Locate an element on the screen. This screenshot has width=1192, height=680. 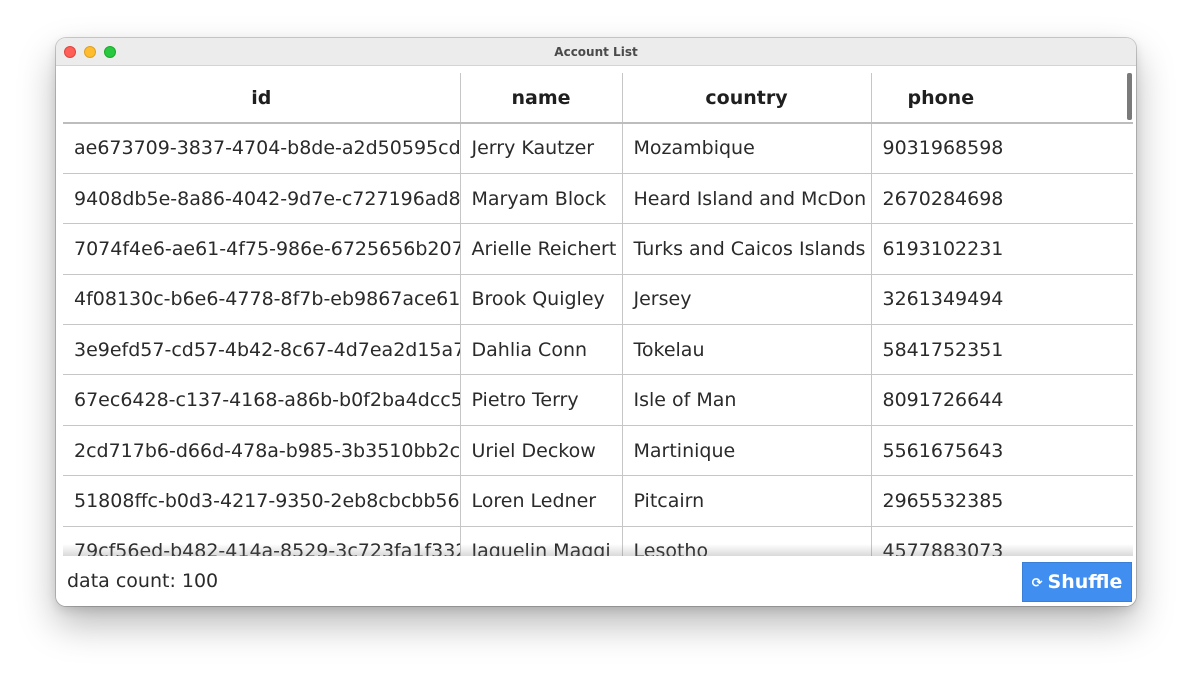
cell-id: 4f08130c-b6e6-4778-8f7b-eb9867ace61d is located at coordinates (262, 300).